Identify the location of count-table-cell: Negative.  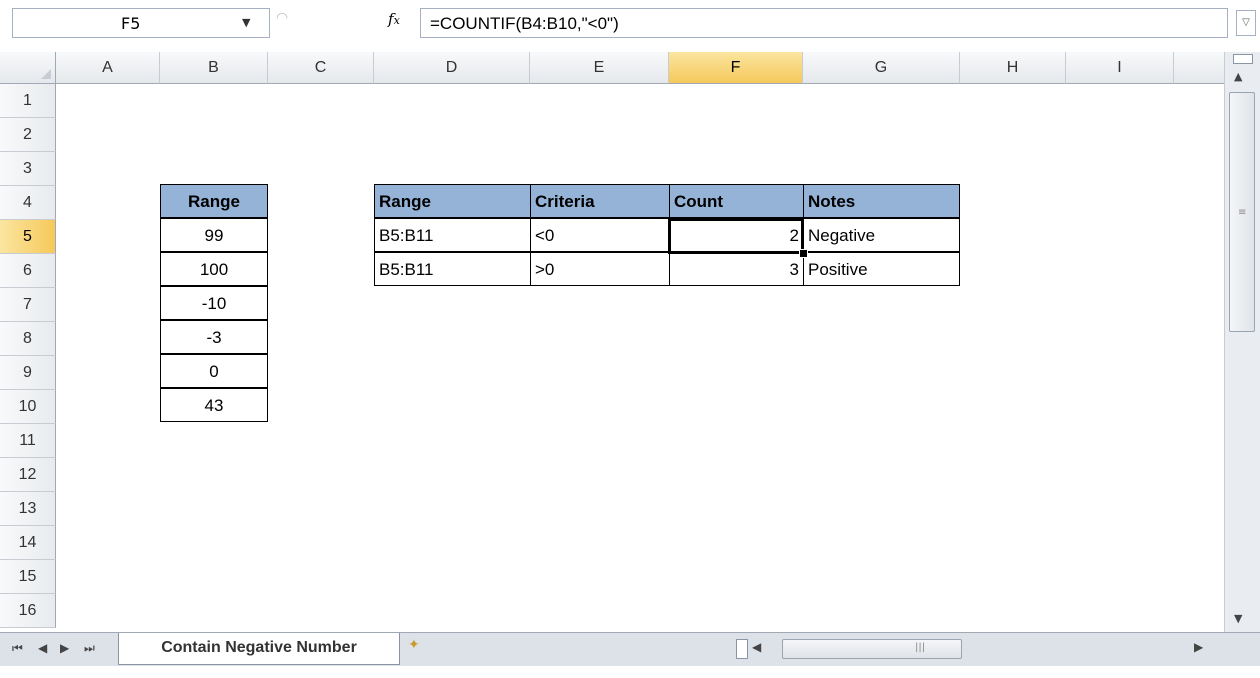
(881, 235).